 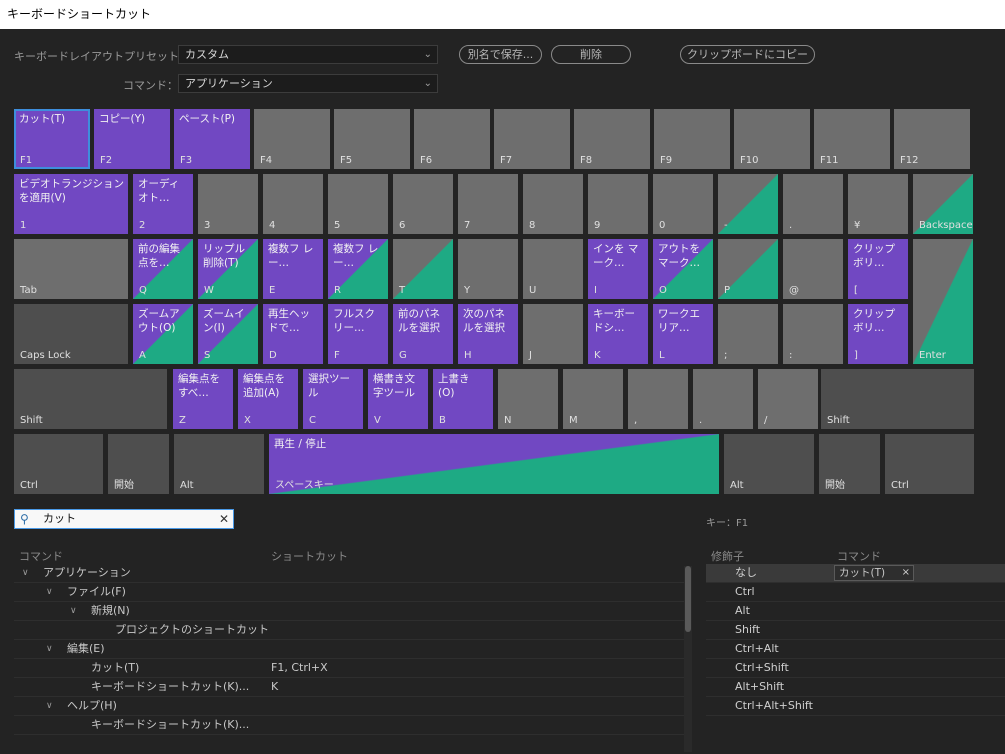 What do you see at coordinates (163, 204) in the screenshot?
I see `key-2: オーディ オト… 2` at bounding box center [163, 204].